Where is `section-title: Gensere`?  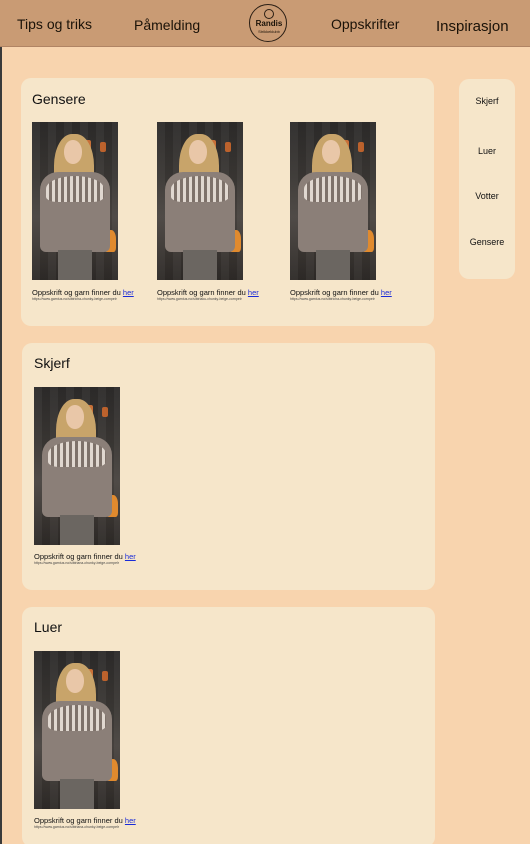
section-title: Gensere is located at coordinates (59, 99).